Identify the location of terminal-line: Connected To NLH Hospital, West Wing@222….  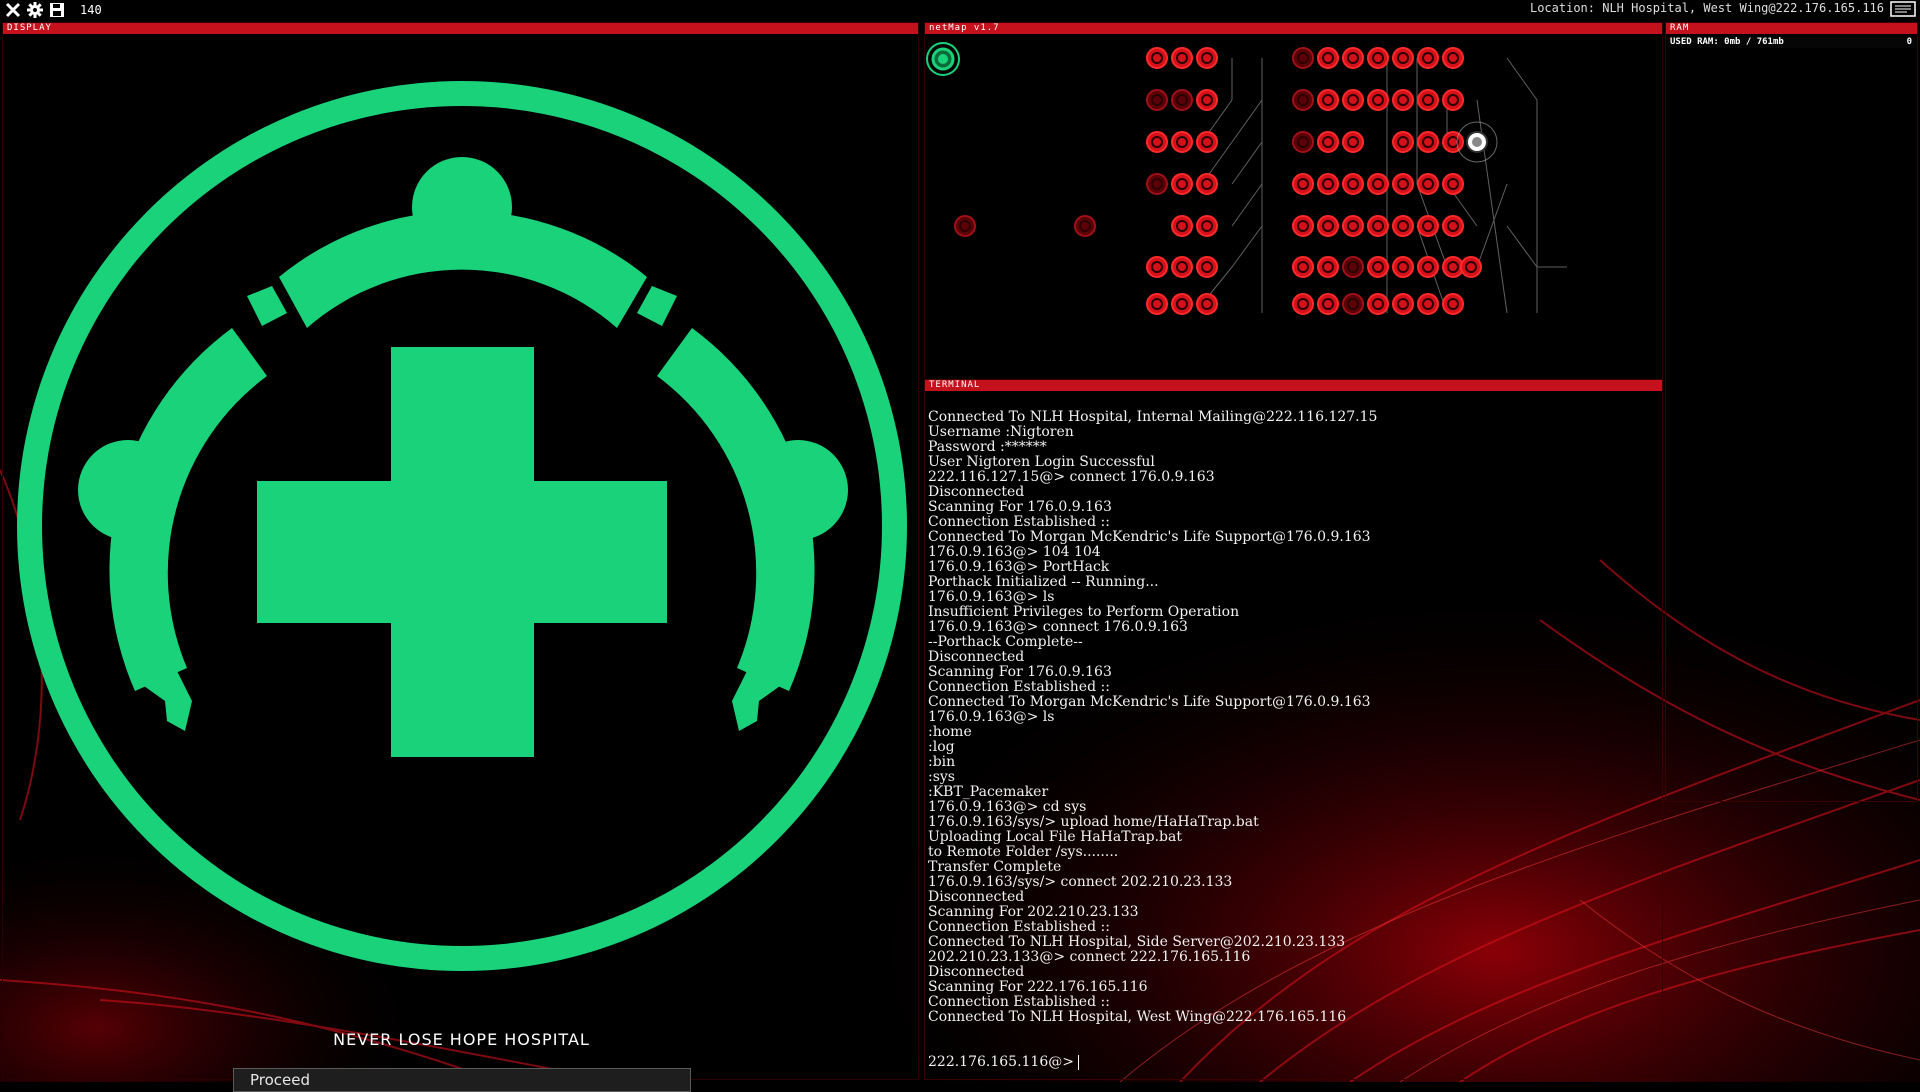
(1137, 1017).